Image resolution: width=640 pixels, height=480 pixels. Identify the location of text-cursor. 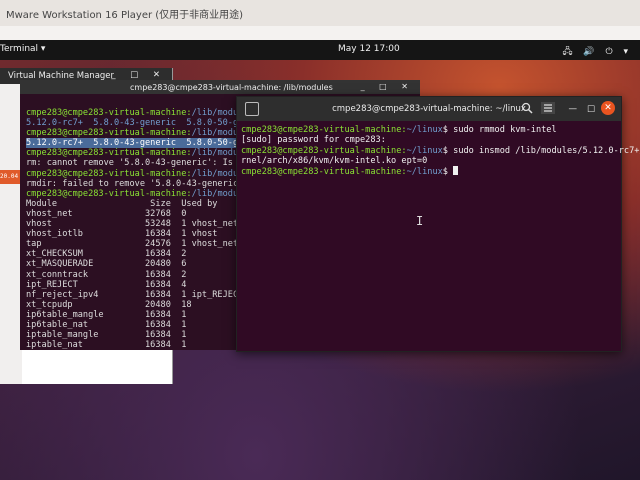
(456, 171).